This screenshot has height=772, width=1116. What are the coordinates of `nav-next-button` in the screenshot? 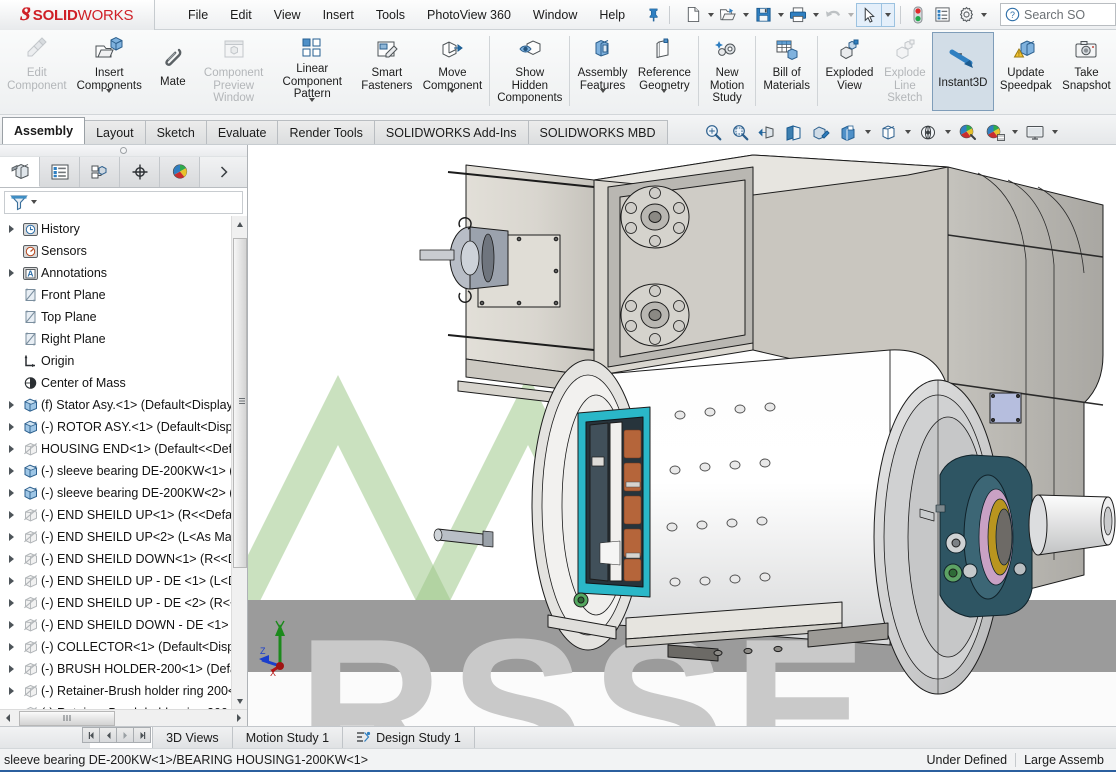 It's located at (125, 735).